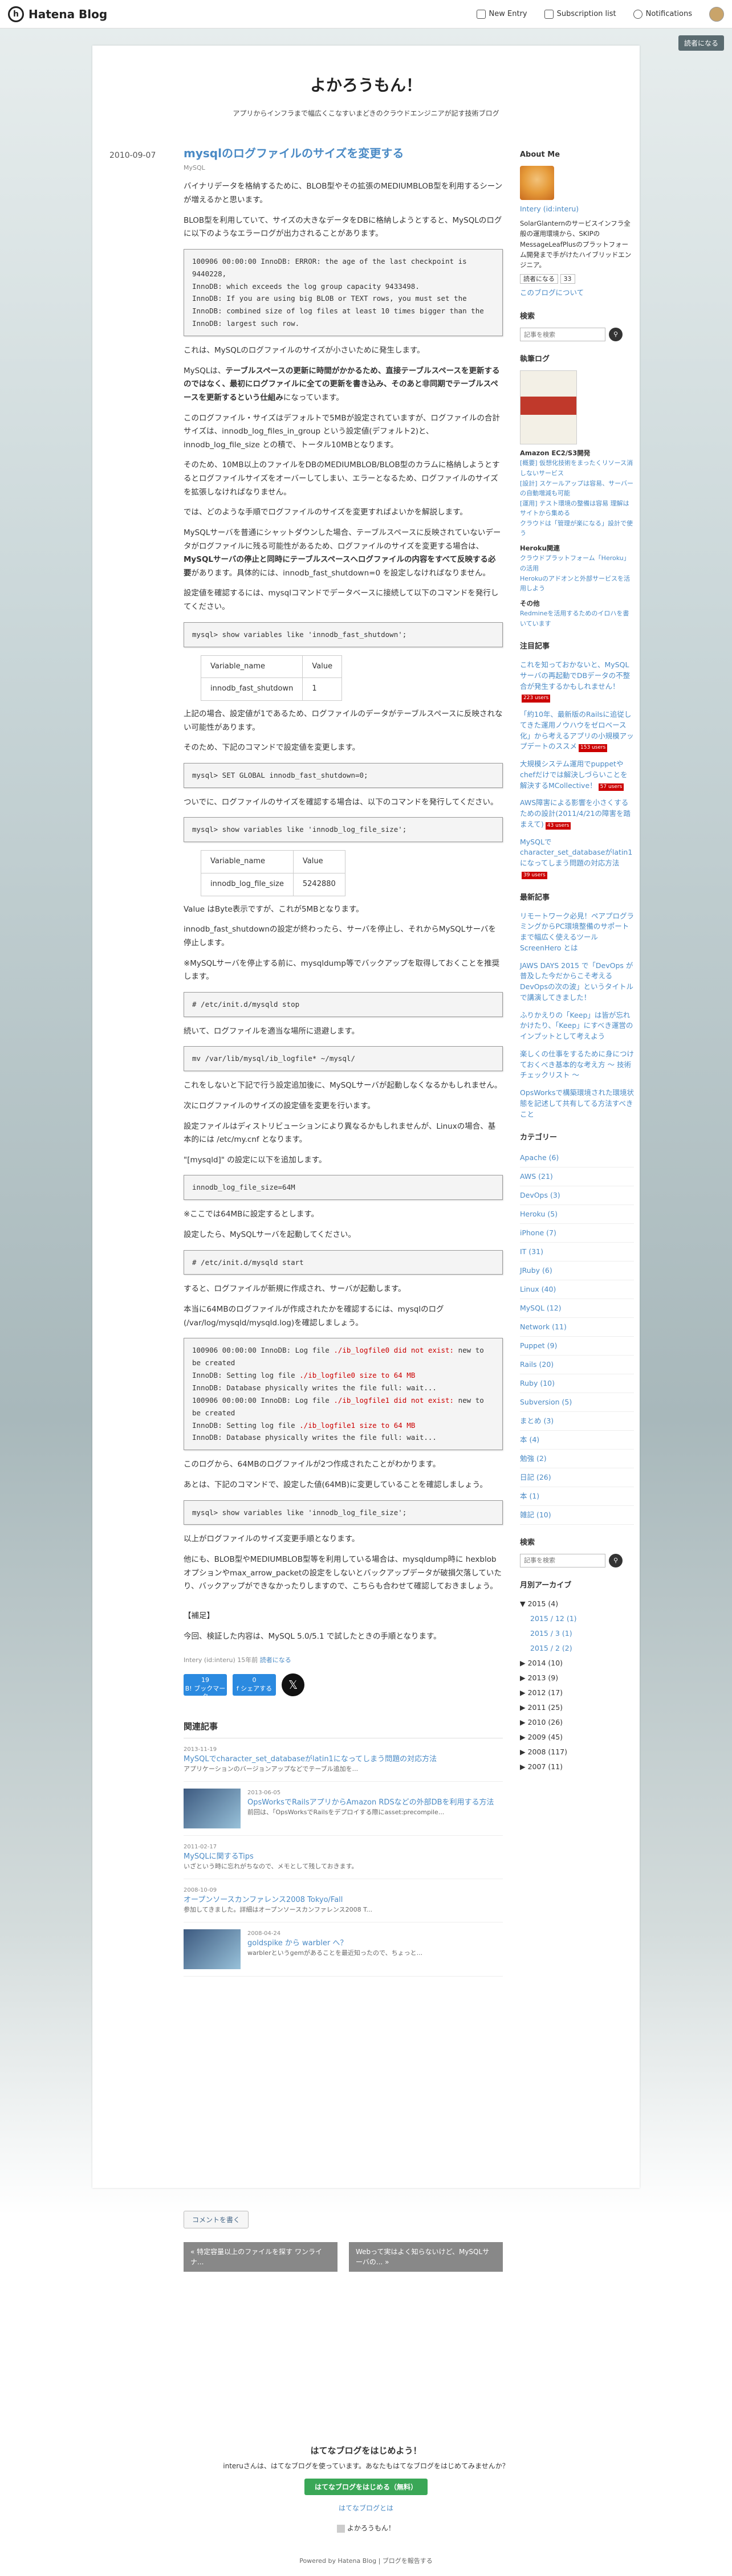 Image resolution: width=732 pixels, height=2576 pixels. What do you see at coordinates (577, 1497) in the screenshot?
I see `category-item: 本 (1)` at bounding box center [577, 1497].